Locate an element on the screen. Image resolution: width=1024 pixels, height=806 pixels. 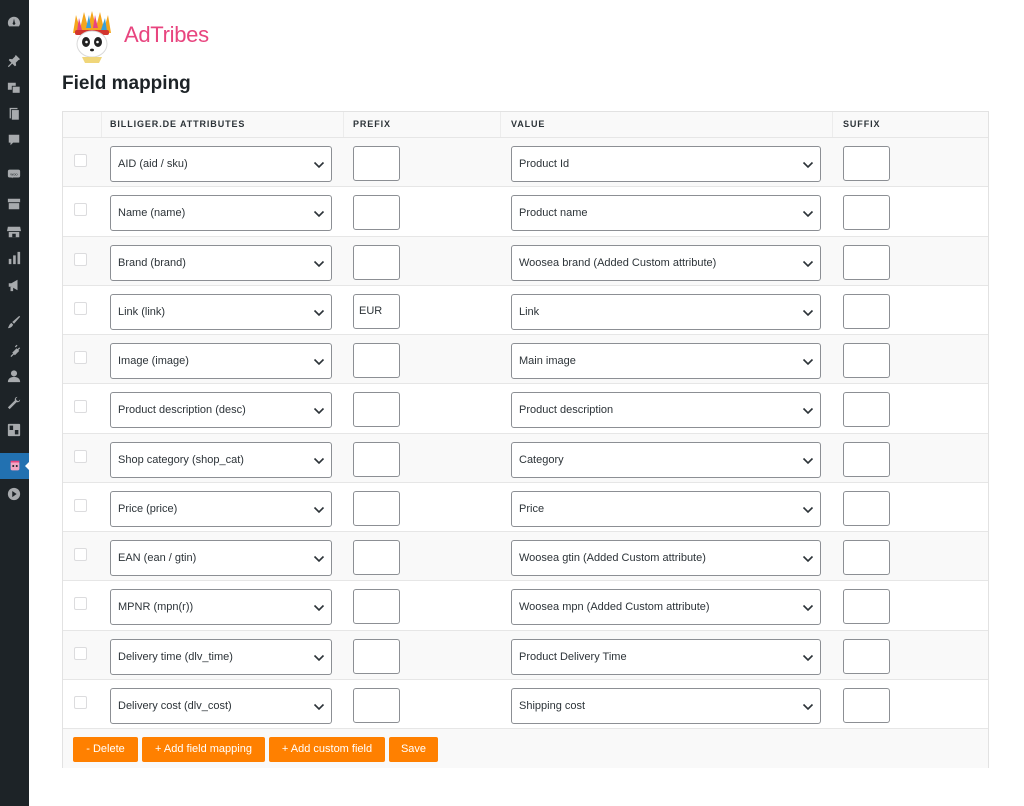
attribute-select-value: Name (name) is located at coordinates (152, 213).